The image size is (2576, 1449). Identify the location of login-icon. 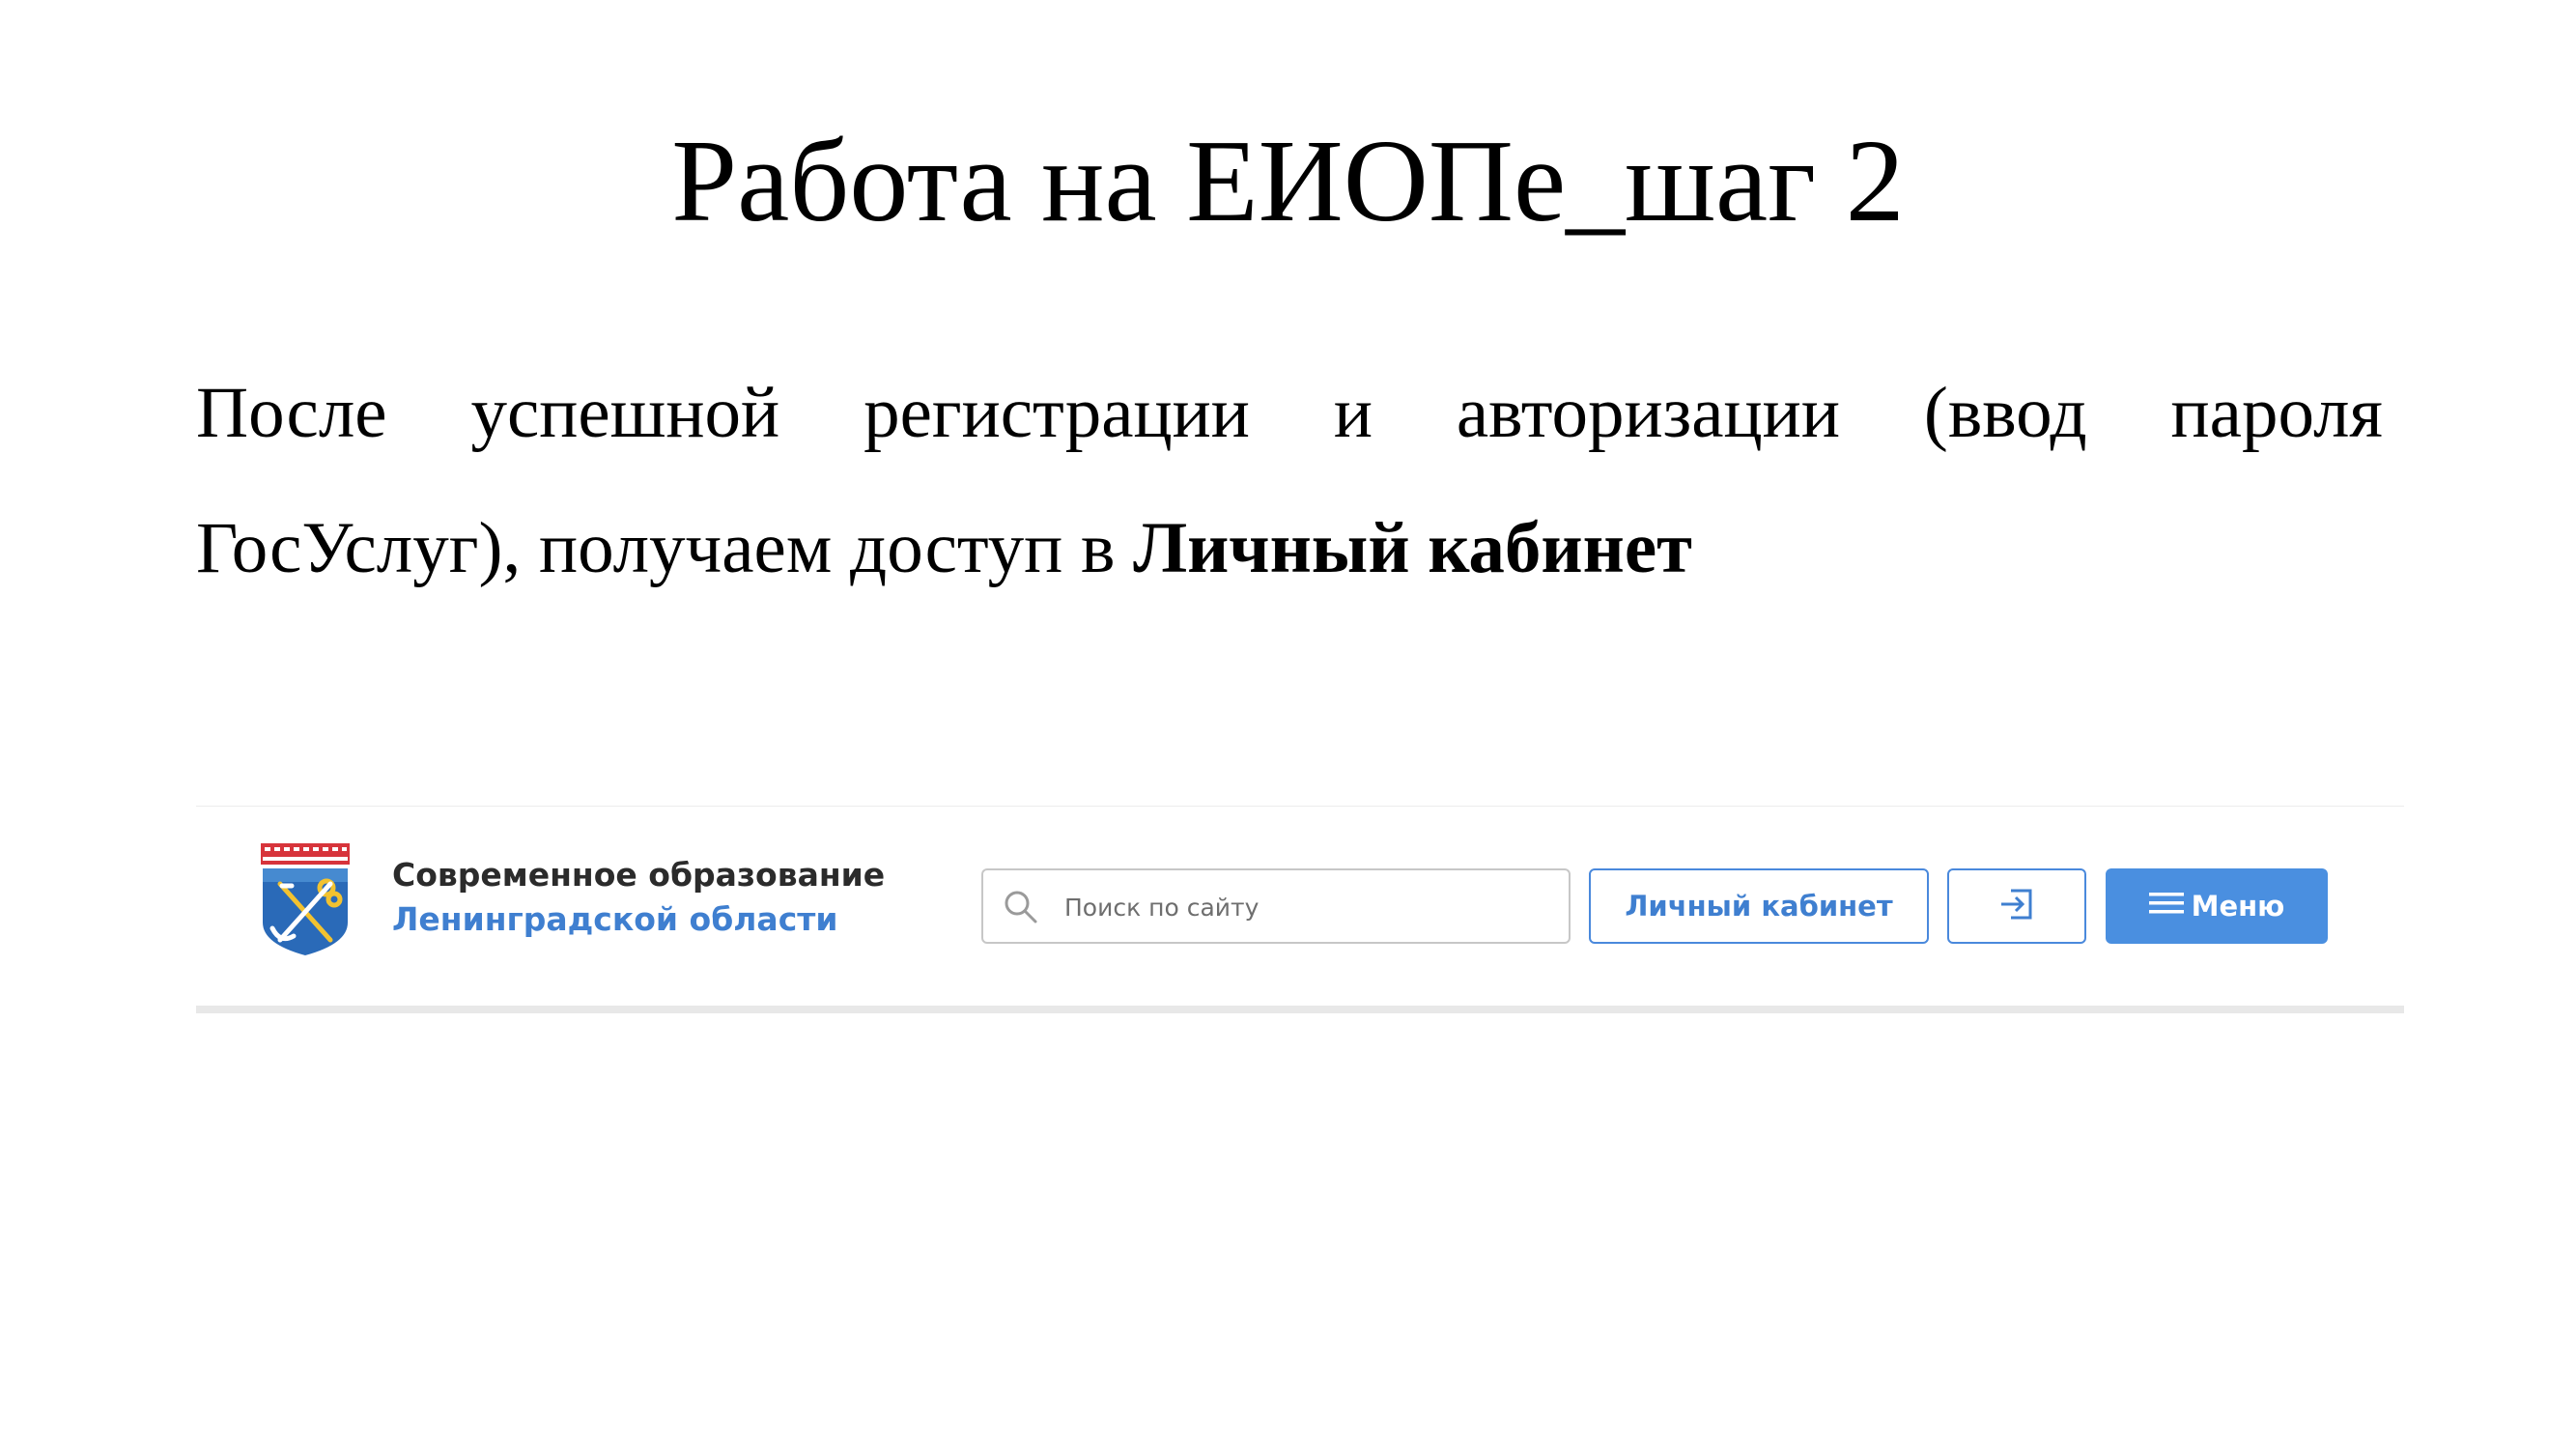
(2016, 906).